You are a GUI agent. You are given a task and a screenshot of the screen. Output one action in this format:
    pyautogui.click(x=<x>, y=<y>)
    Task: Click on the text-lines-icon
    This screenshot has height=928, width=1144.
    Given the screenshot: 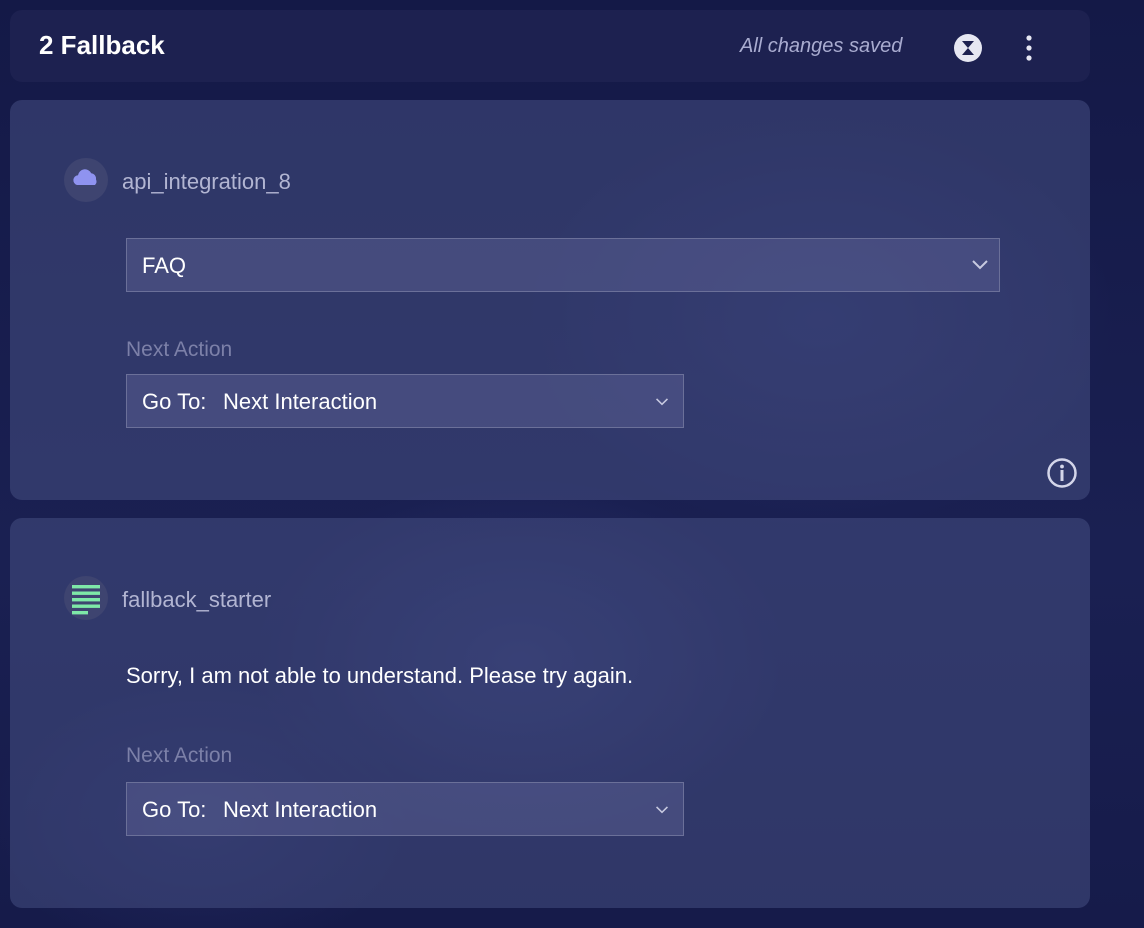 What is the action you would take?
    pyautogui.click(x=86, y=600)
    